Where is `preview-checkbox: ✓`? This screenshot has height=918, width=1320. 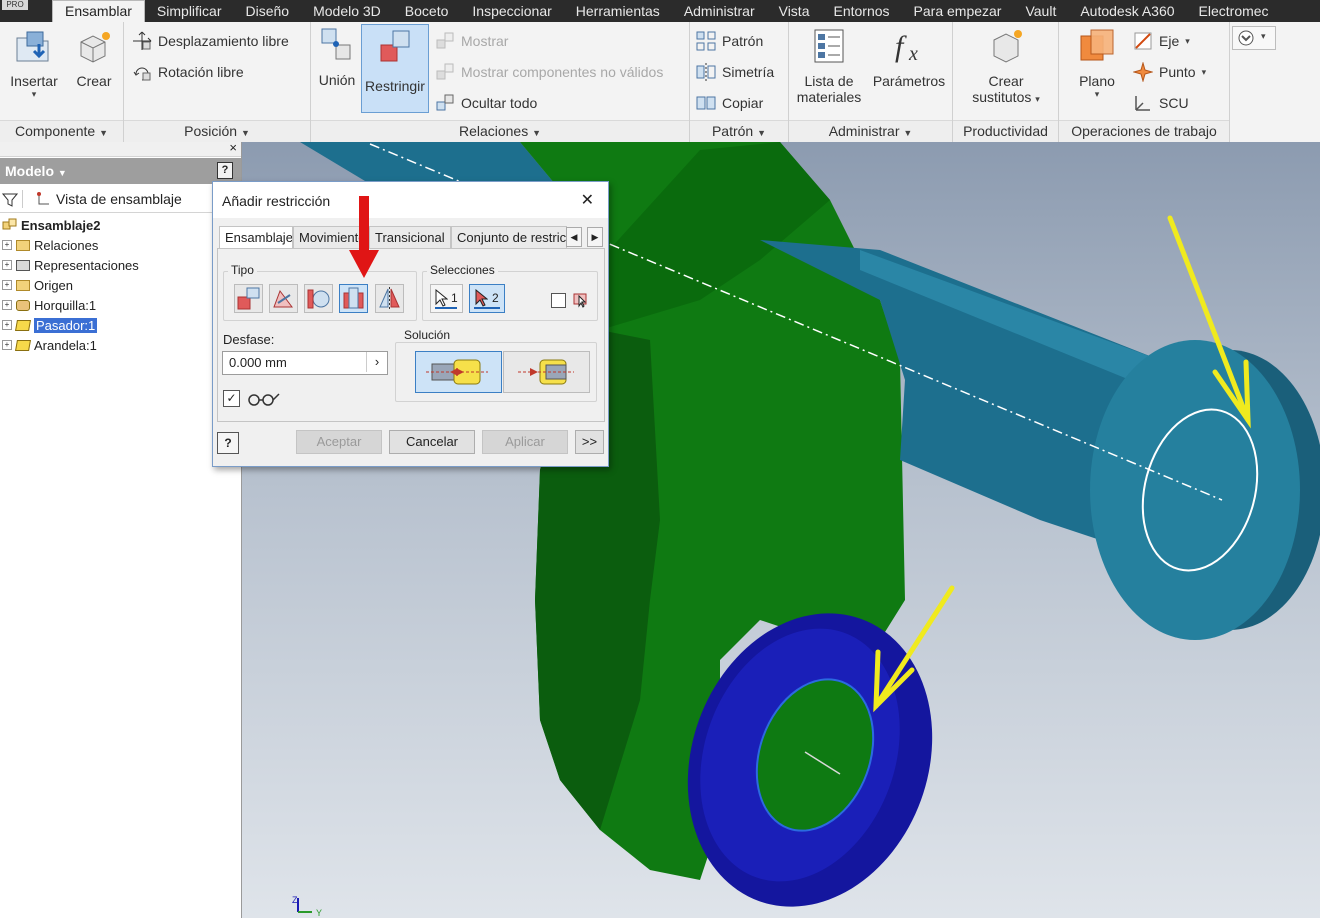 preview-checkbox: ✓ is located at coordinates (231, 398).